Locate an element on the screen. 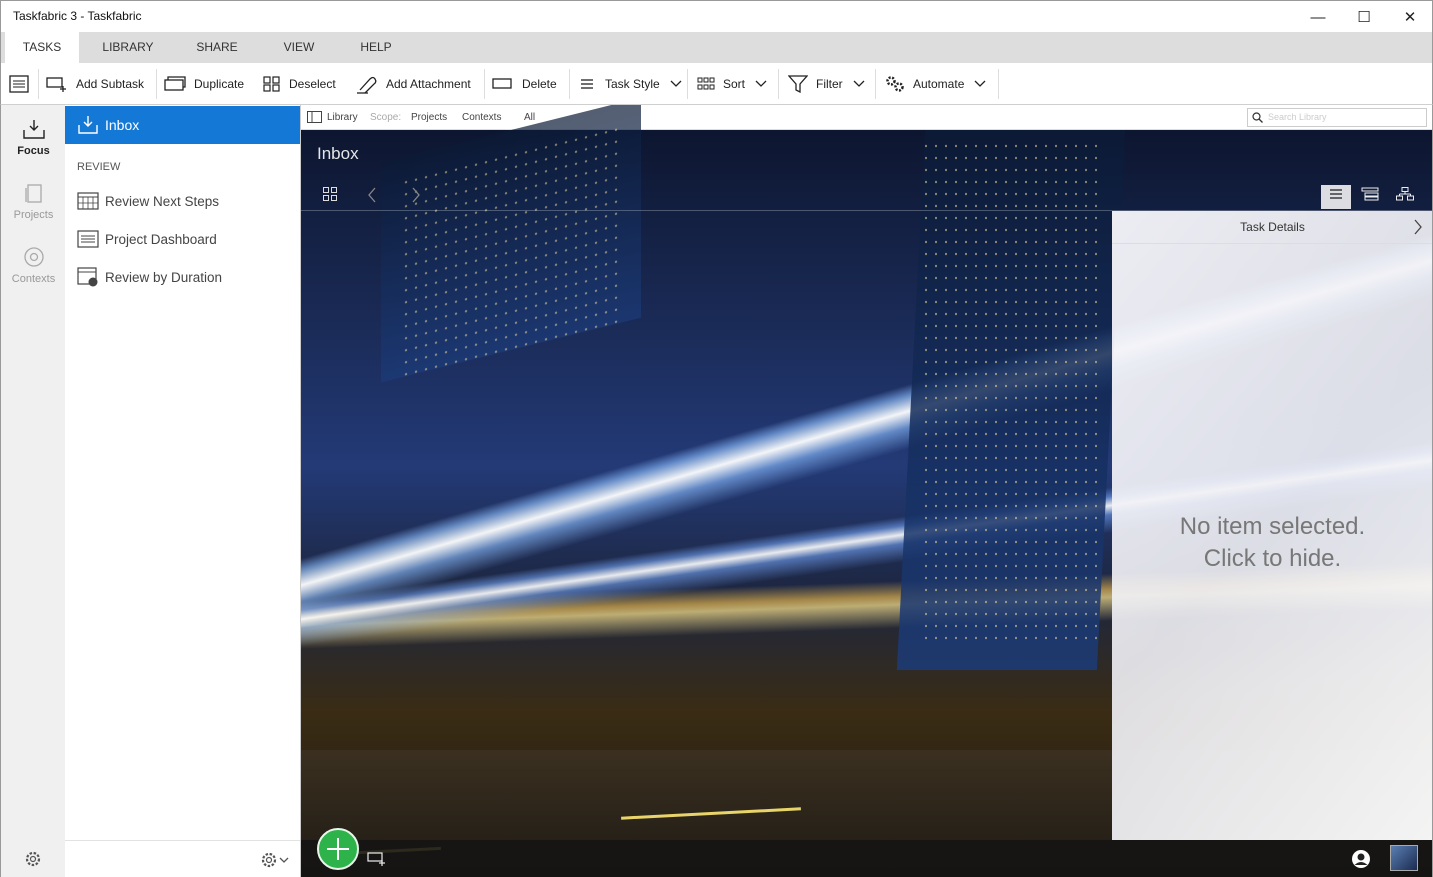 The image size is (1433, 877). search-placeholder: Search Library is located at coordinates (1297, 117).